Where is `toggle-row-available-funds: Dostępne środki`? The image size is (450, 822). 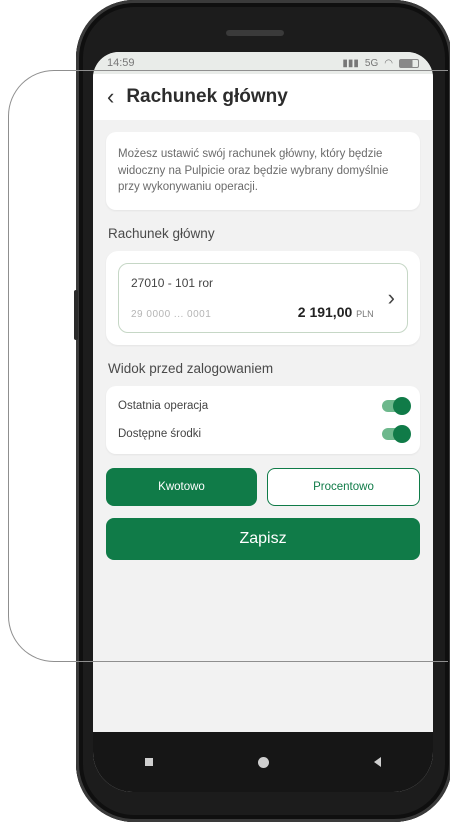
toggle-row-available-funds: Dostępne środki is located at coordinates (264, 434).